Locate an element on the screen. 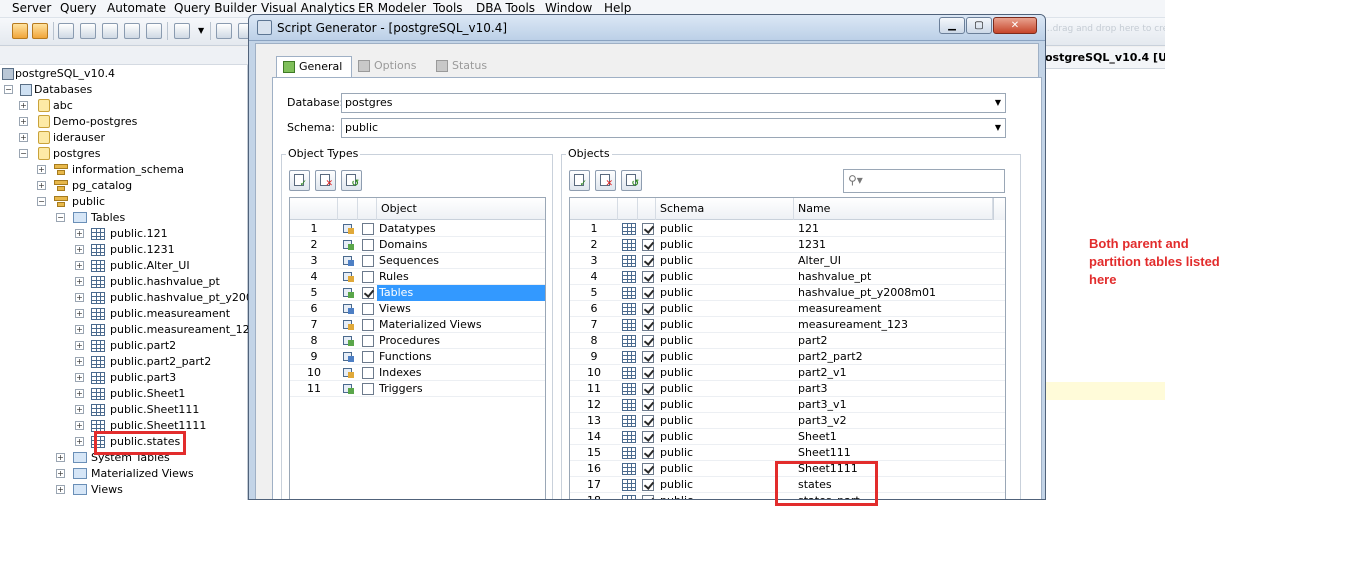 The height and width of the screenshot is (567, 1360). tree-folder-system-tables: + System Tables is located at coordinates (150, 458).